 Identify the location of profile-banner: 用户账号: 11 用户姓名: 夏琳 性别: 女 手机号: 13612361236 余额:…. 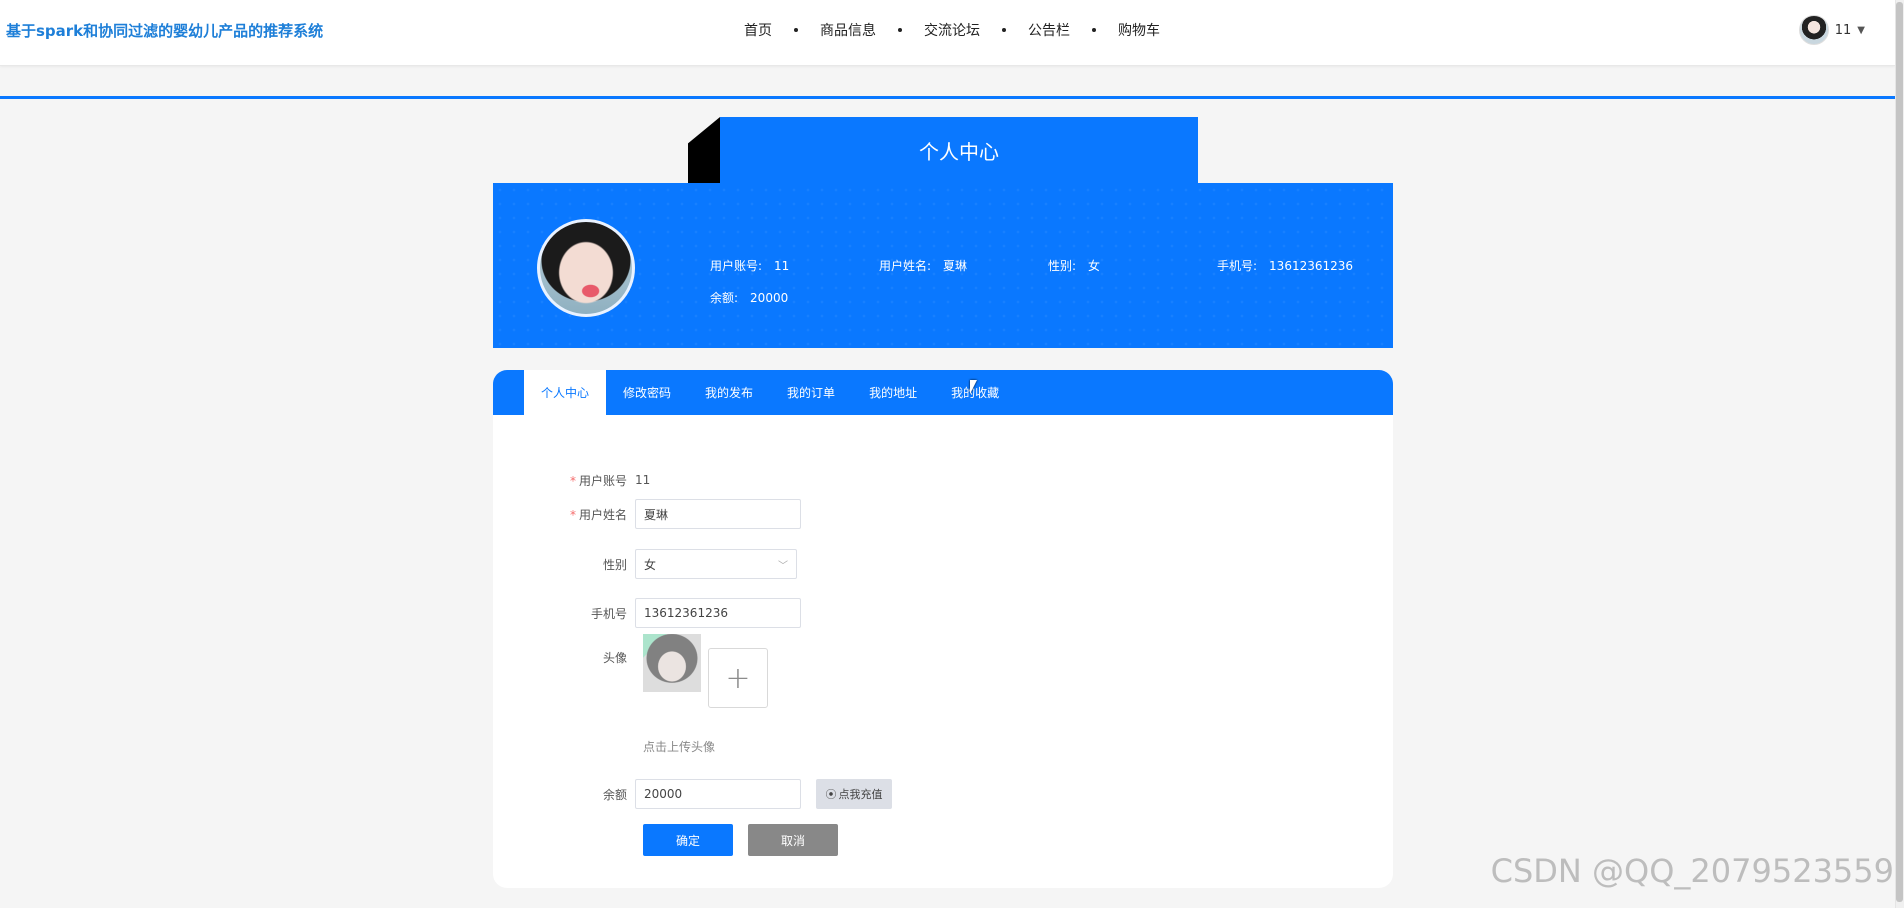
(943, 265).